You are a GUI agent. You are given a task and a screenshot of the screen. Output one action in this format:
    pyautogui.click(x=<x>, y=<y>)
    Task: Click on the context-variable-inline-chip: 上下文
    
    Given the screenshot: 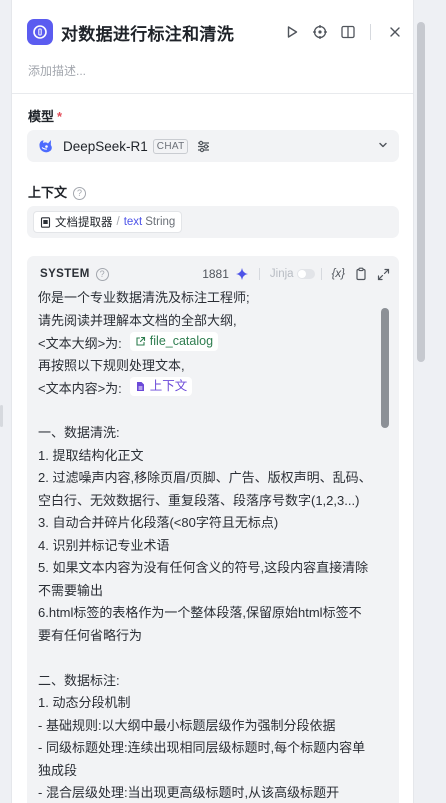 What is the action you would take?
    pyautogui.click(x=161, y=386)
    